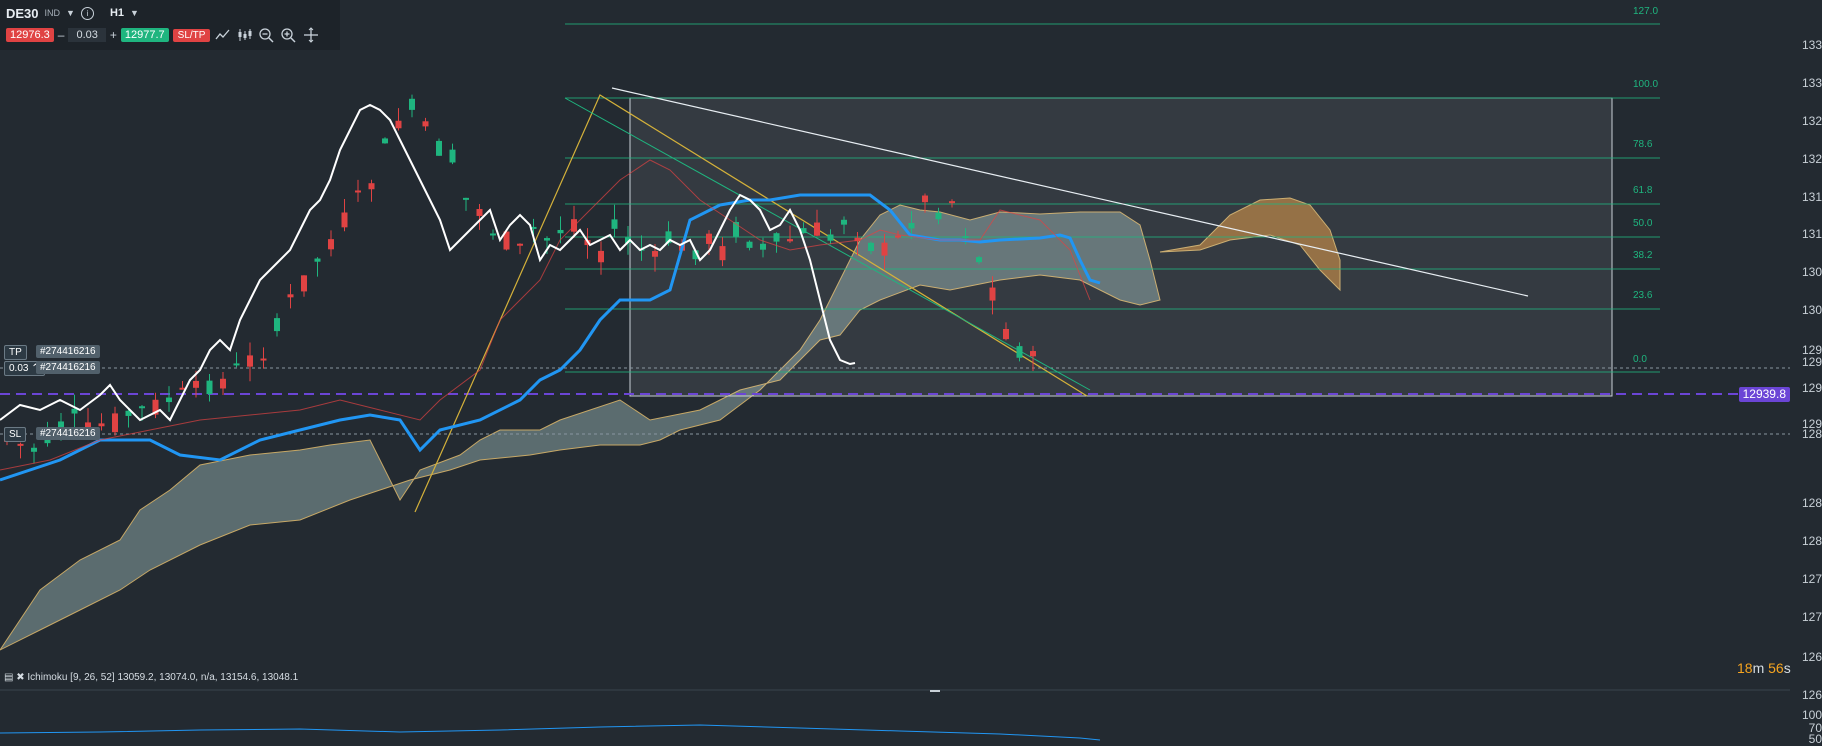 Image resolution: width=1822 pixels, height=746 pixels. What do you see at coordinates (1758, 668) in the screenshot?
I see `timer-m-unit: m` at bounding box center [1758, 668].